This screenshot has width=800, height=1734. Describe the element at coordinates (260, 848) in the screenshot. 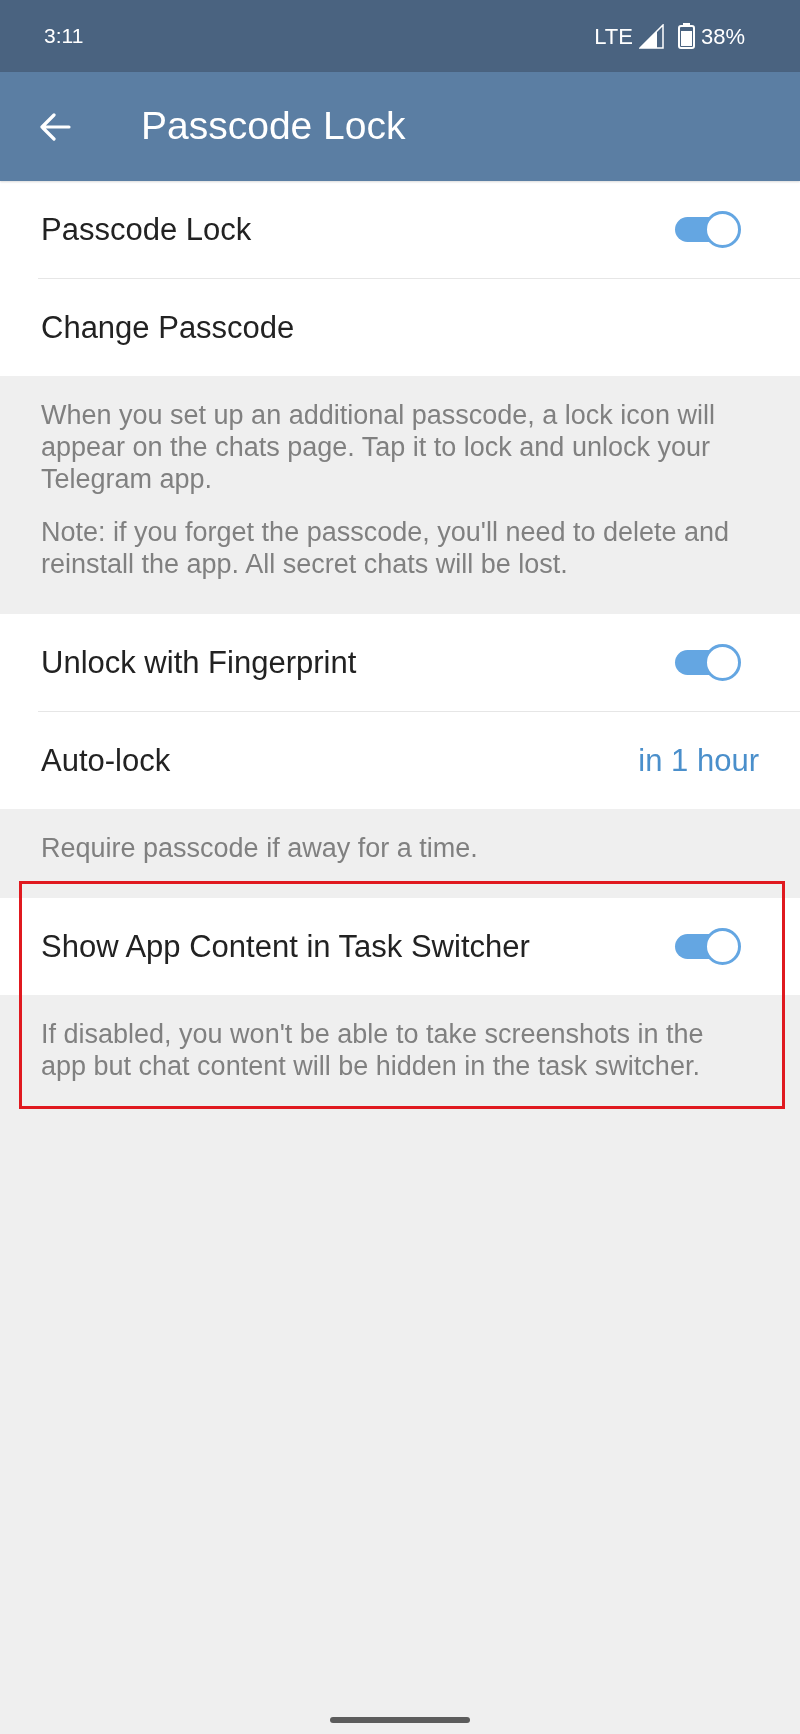

I see `section-note: Require passcode if away for a time.` at that location.